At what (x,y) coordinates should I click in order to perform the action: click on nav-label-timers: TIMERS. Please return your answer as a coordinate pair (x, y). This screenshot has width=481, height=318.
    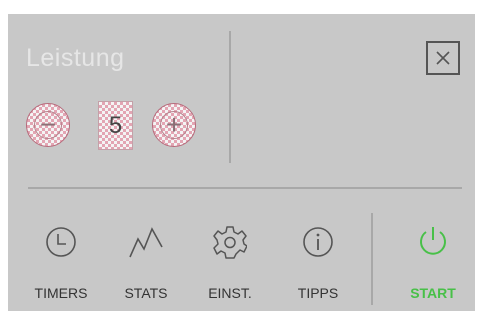
    Looking at the image, I should click on (61, 293).